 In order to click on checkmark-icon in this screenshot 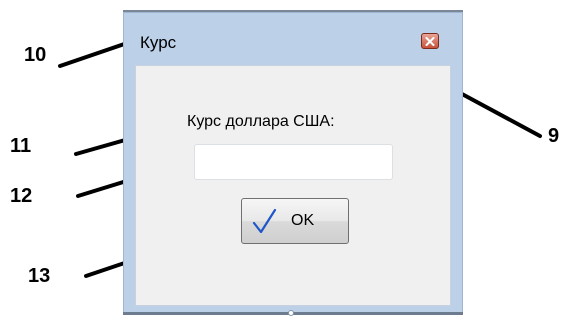, I will do `click(264, 221)`.